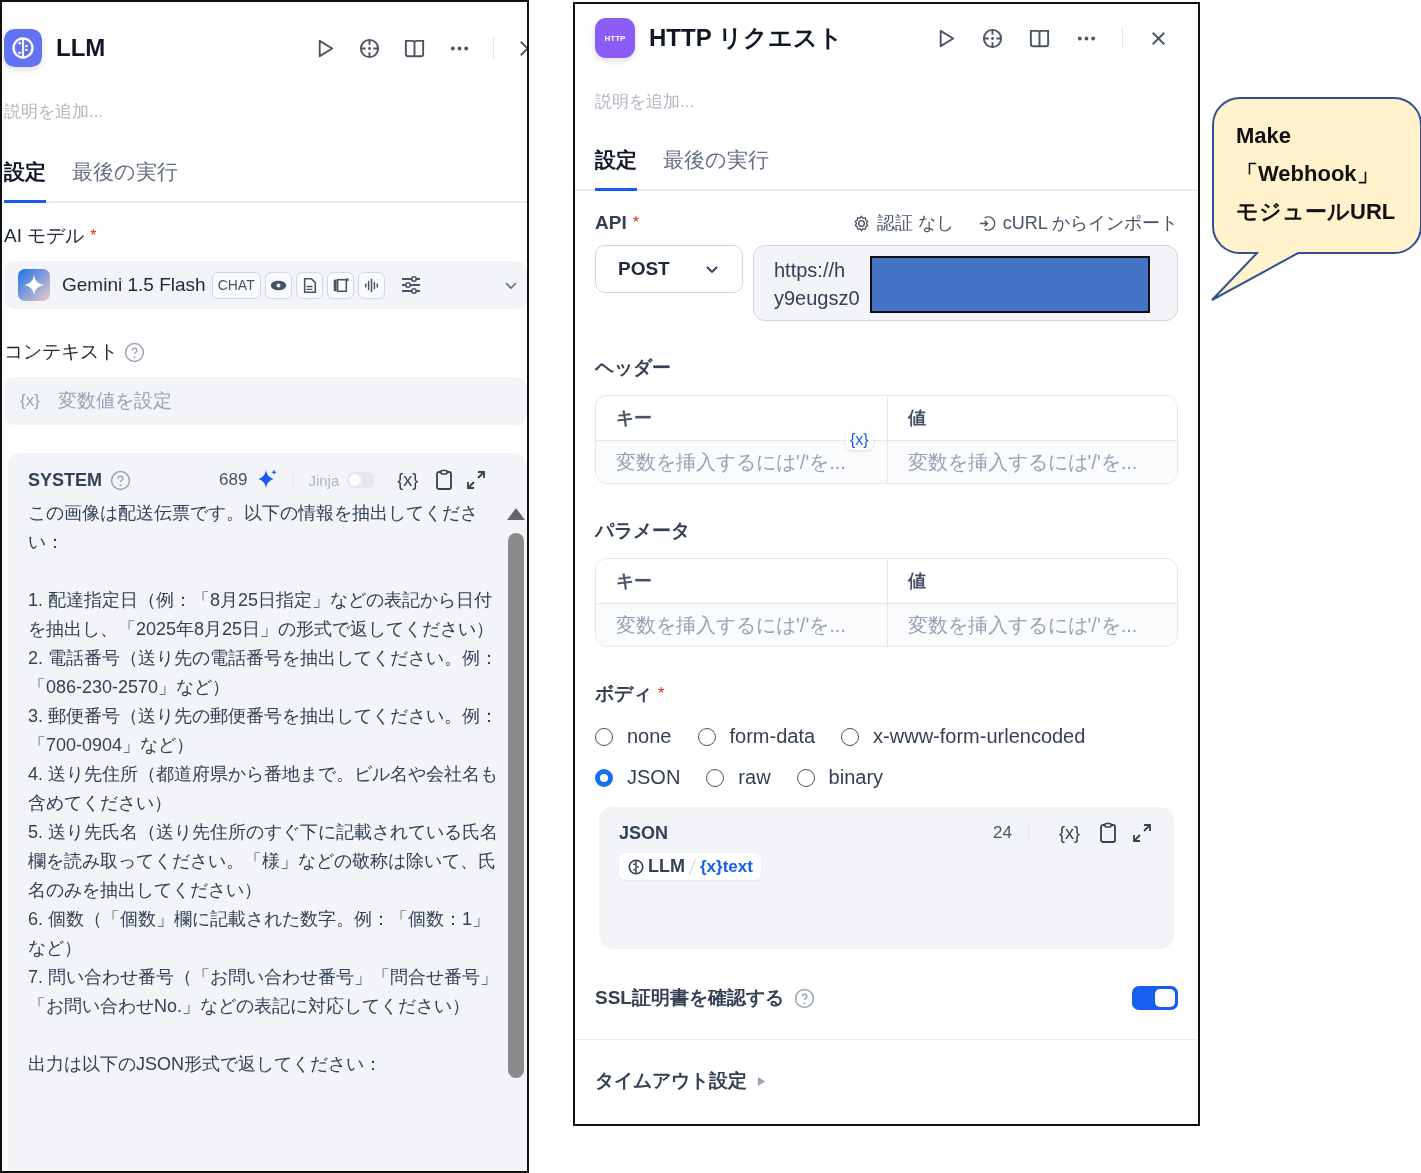 This screenshot has width=1421, height=1173. What do you see at coordinates (1090, 223) in the screenshot?
I see `import-link: cURL からインポート` at bounding box center [1090, 223].